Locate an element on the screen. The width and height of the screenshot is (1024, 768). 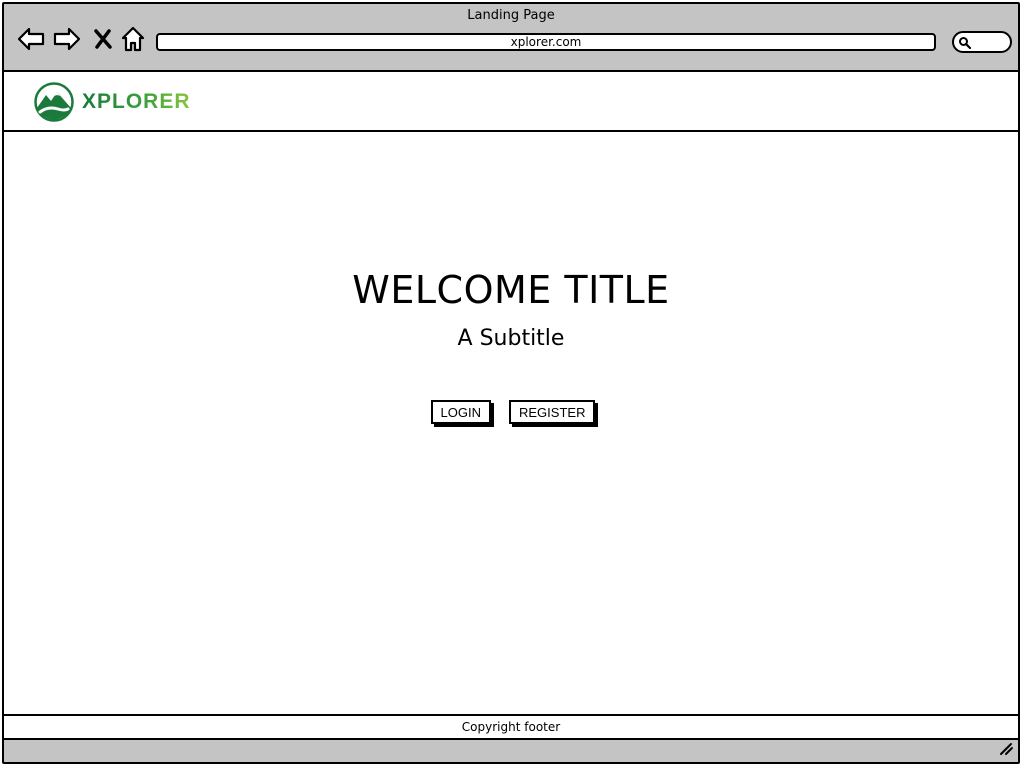
home-icon is located at coordinates (133, 39).